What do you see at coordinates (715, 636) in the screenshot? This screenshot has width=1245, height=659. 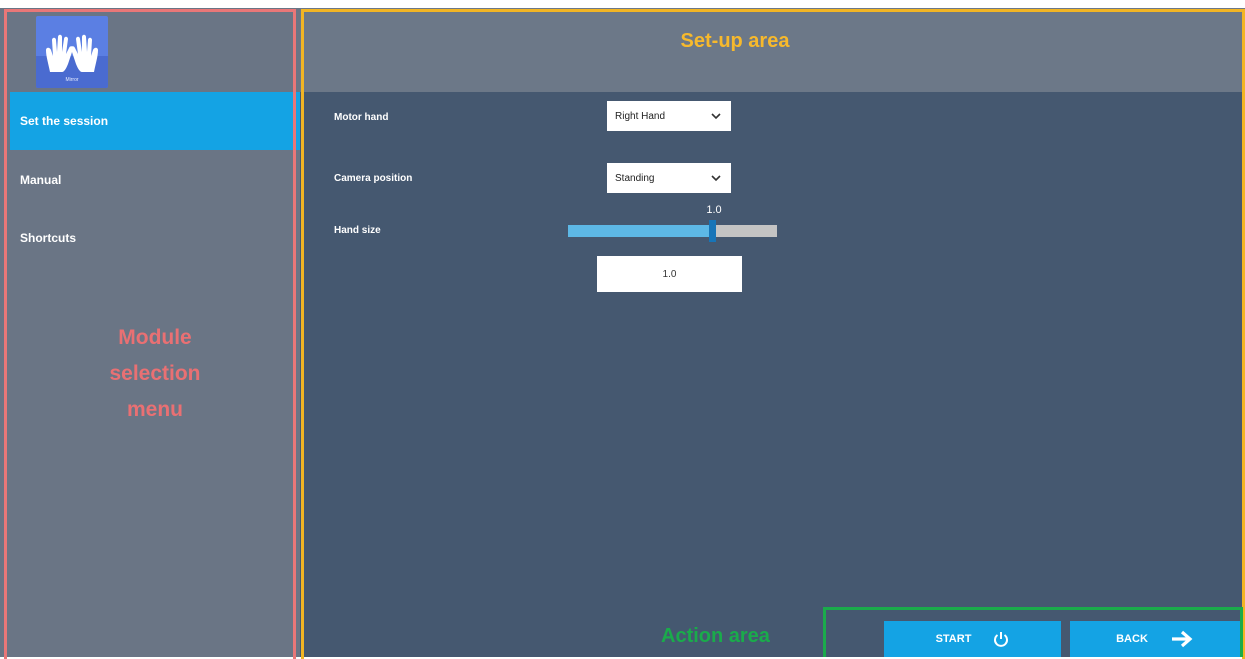 I see `action-area-annotation: Action area` at bounding box center [715, 636].